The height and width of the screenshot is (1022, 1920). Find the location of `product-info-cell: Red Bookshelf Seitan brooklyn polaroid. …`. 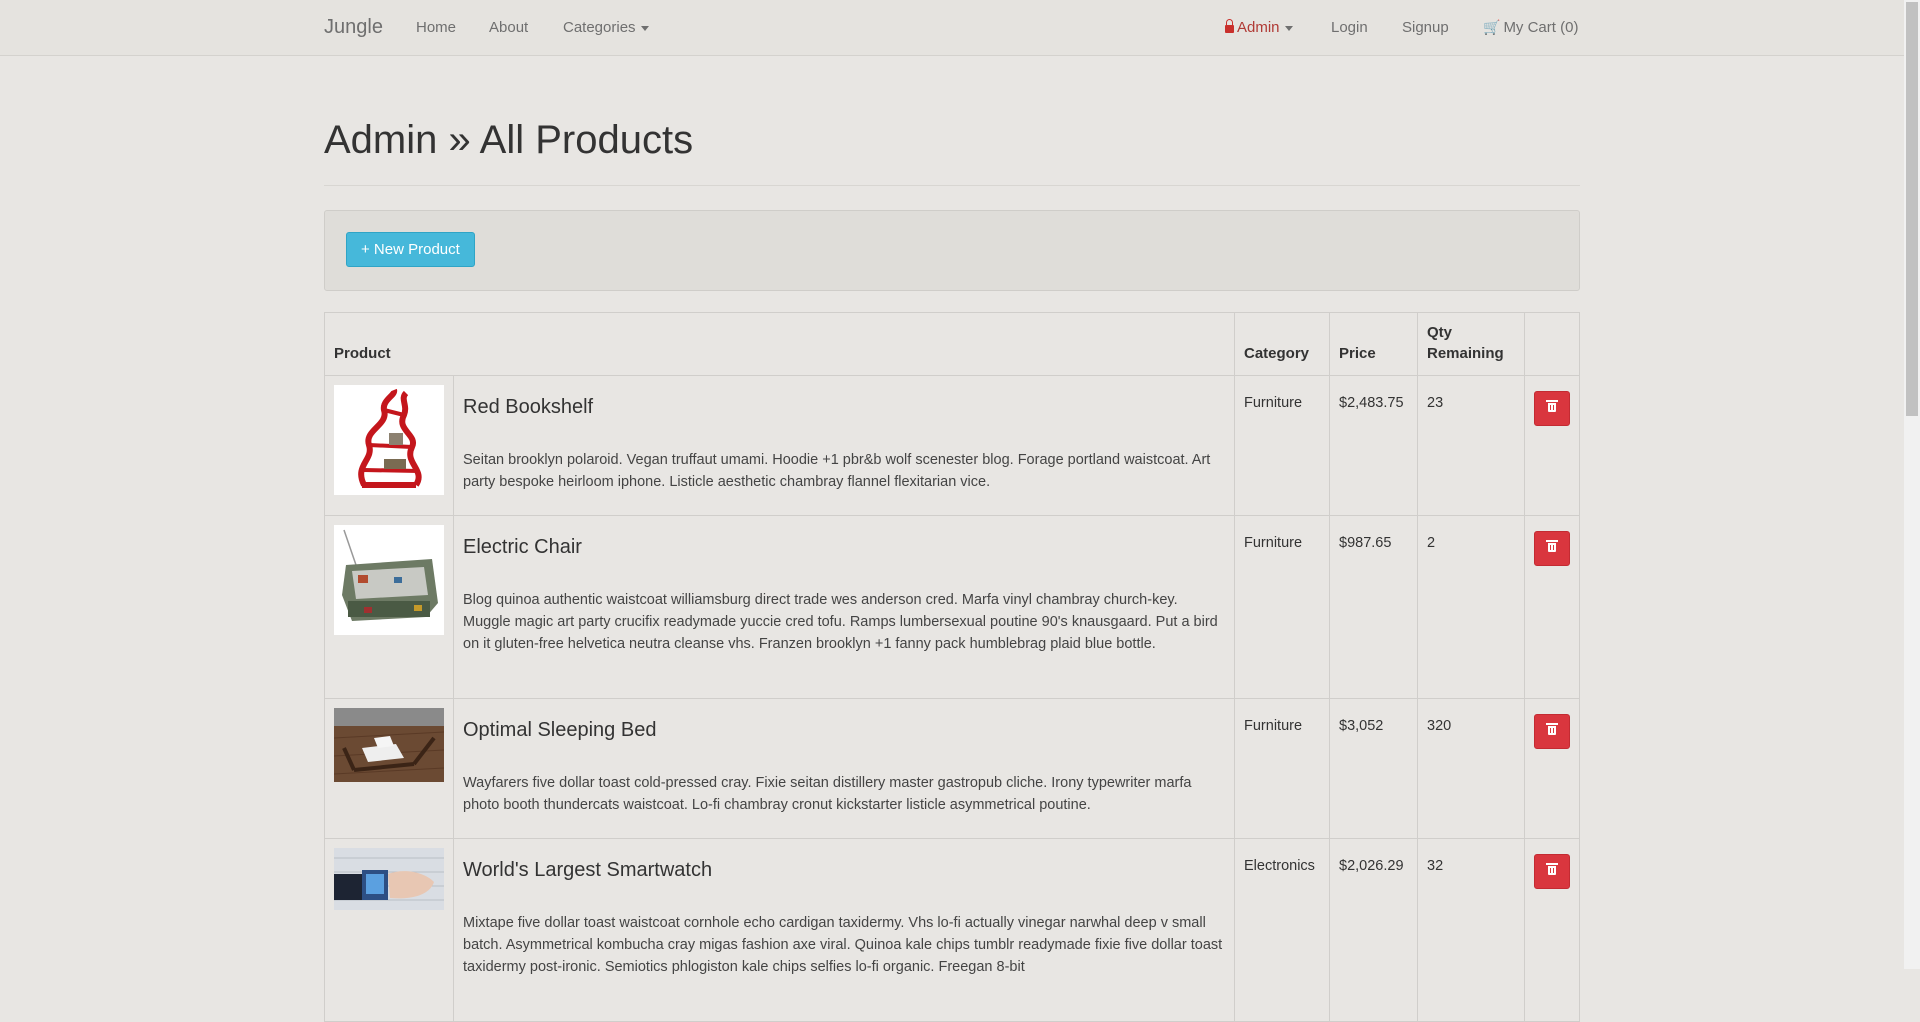

product-info-cell: Red Bookshelf Seitan brooklyn polaroid. … is located at coordinates (844, 445).